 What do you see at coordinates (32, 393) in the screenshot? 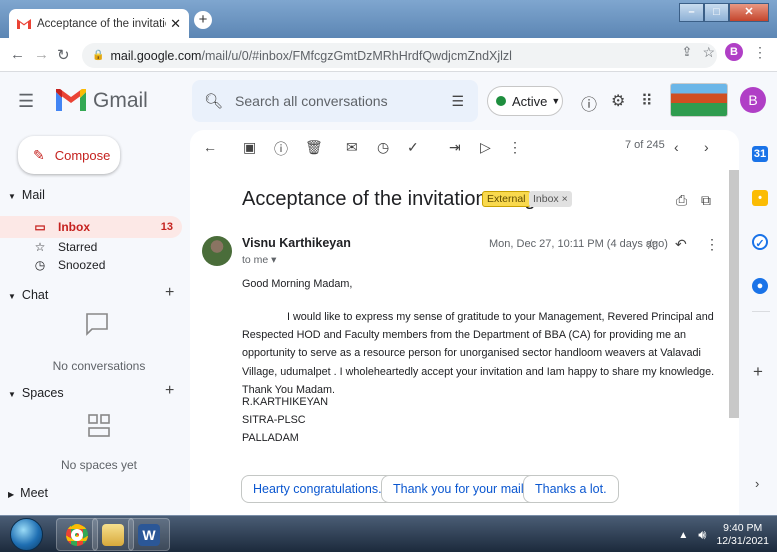
I see `spaces-section-header: ▼ Spaces` at bounding box center [32, 393].